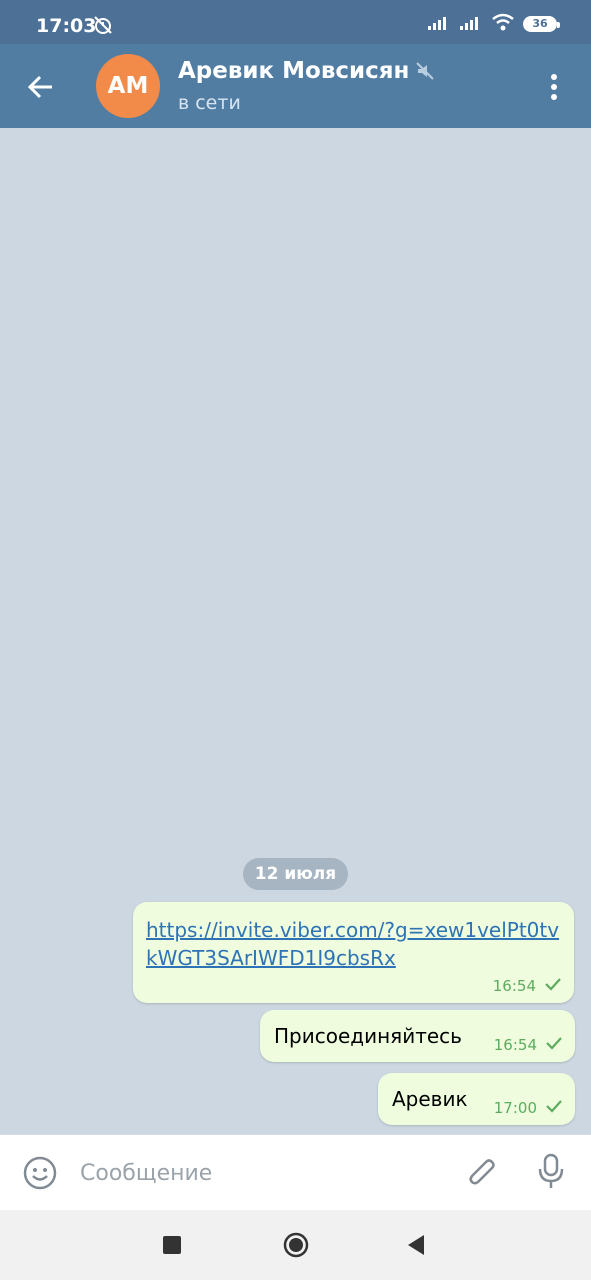  Describe the element at coordinates (483, 1175) in the screenshot. I see `attach-icon` at that location.